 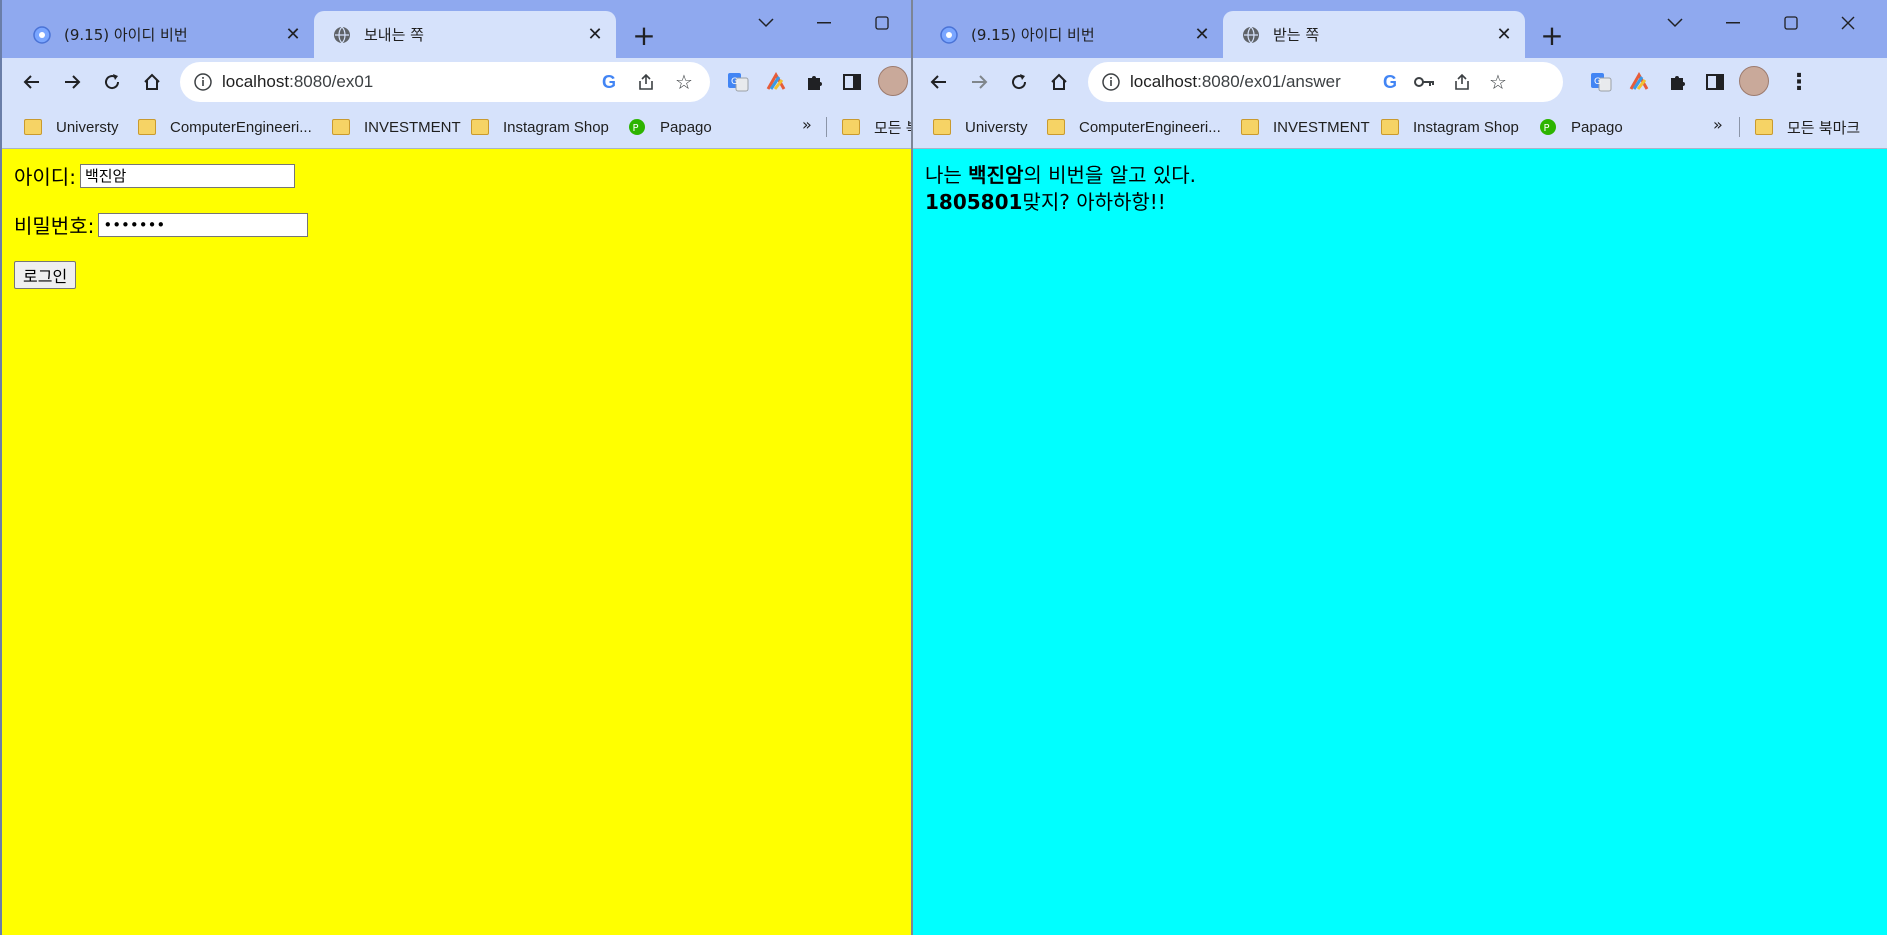 What do you see at coordinates (1094, 202) in the screenshot?
I see `answer-suffix: 맞지? 아하하항!!` at bounding box center [1094, 202].